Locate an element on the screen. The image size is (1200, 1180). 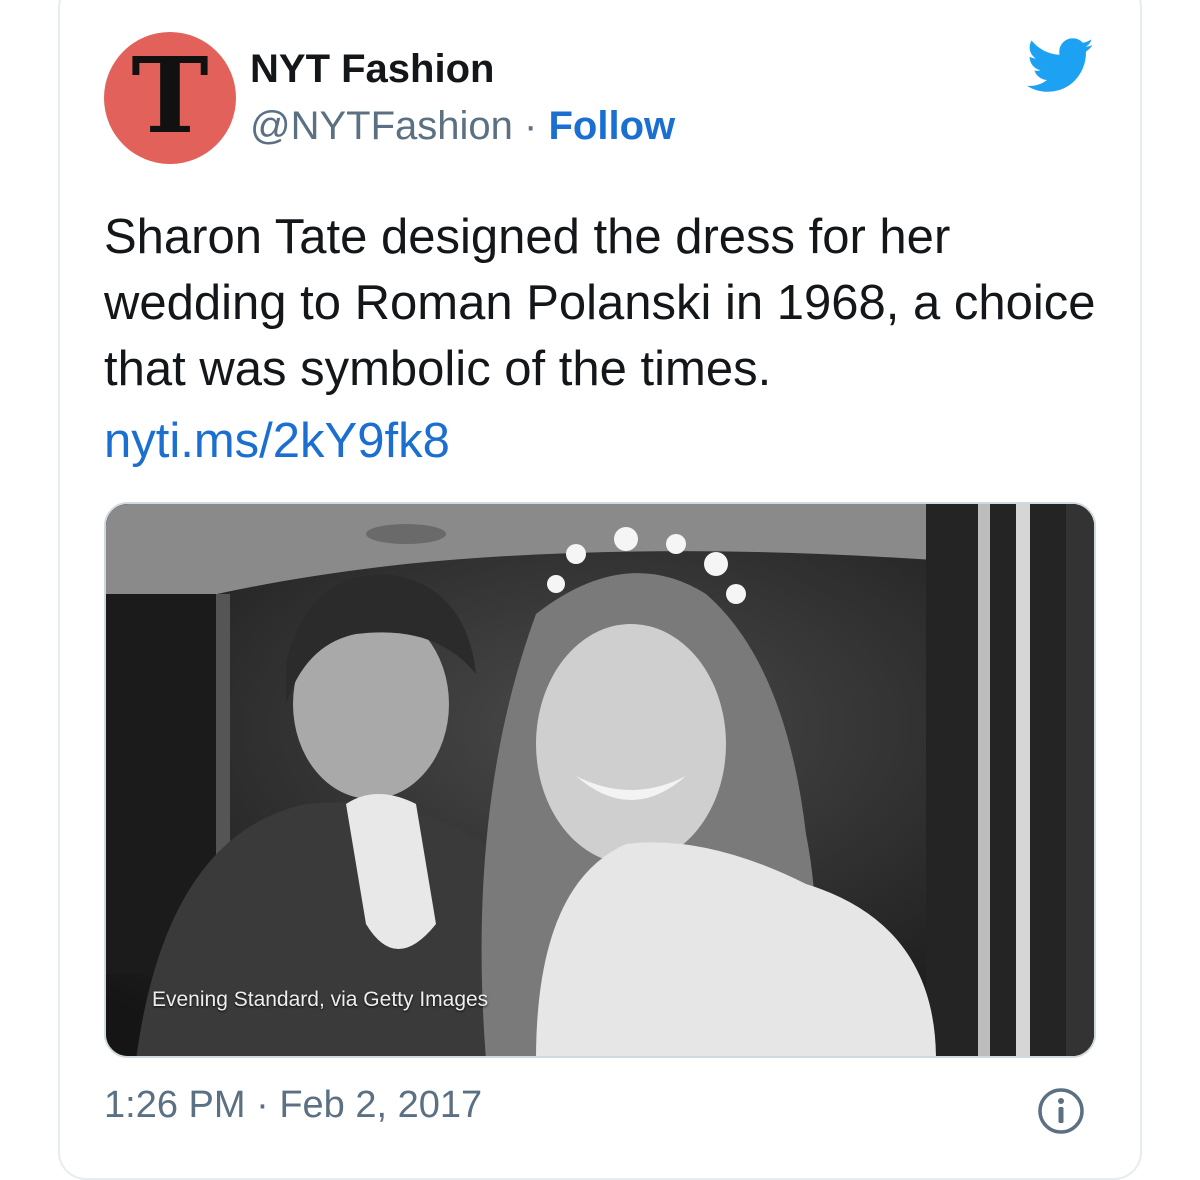
avatar: T is located at coordinates (170, 98).